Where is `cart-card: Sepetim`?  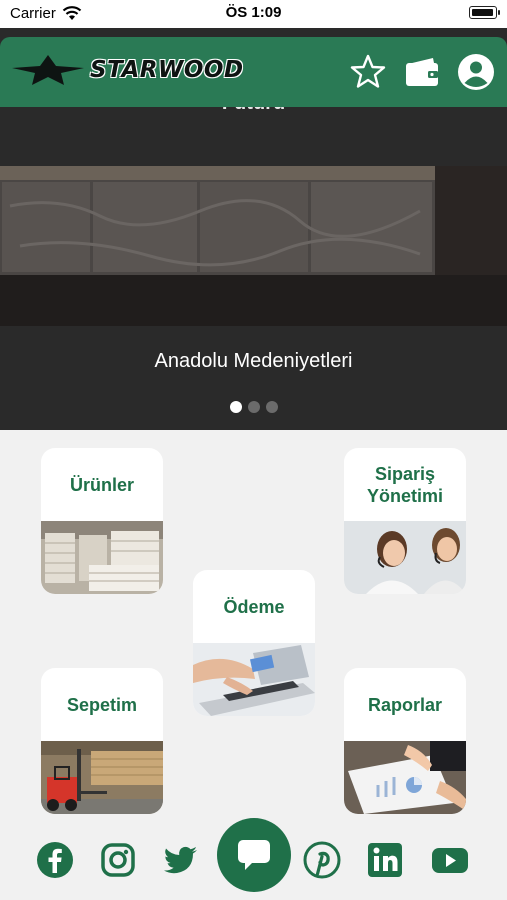 cart-card: Sepetim is located at coordinates (102, 741).